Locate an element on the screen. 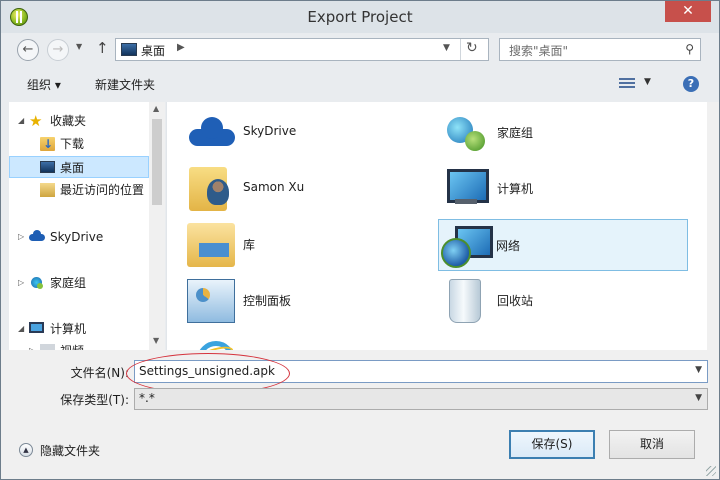 This screenshot has width=720, height=480. nav-item-skydrive: ▷ SkyDrive is located at coordinates (79, 237).